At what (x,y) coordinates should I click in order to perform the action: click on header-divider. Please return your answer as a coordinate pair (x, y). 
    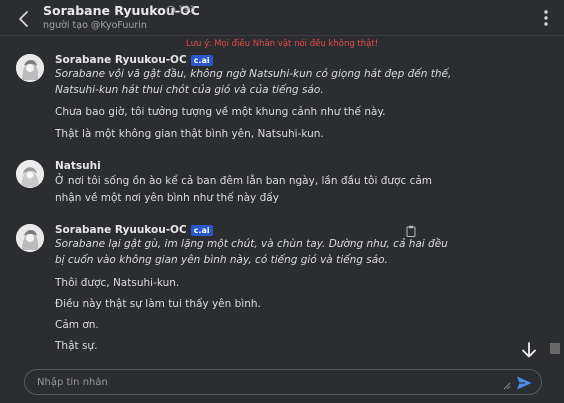
    Looking at the image, I should click on (282, 35).